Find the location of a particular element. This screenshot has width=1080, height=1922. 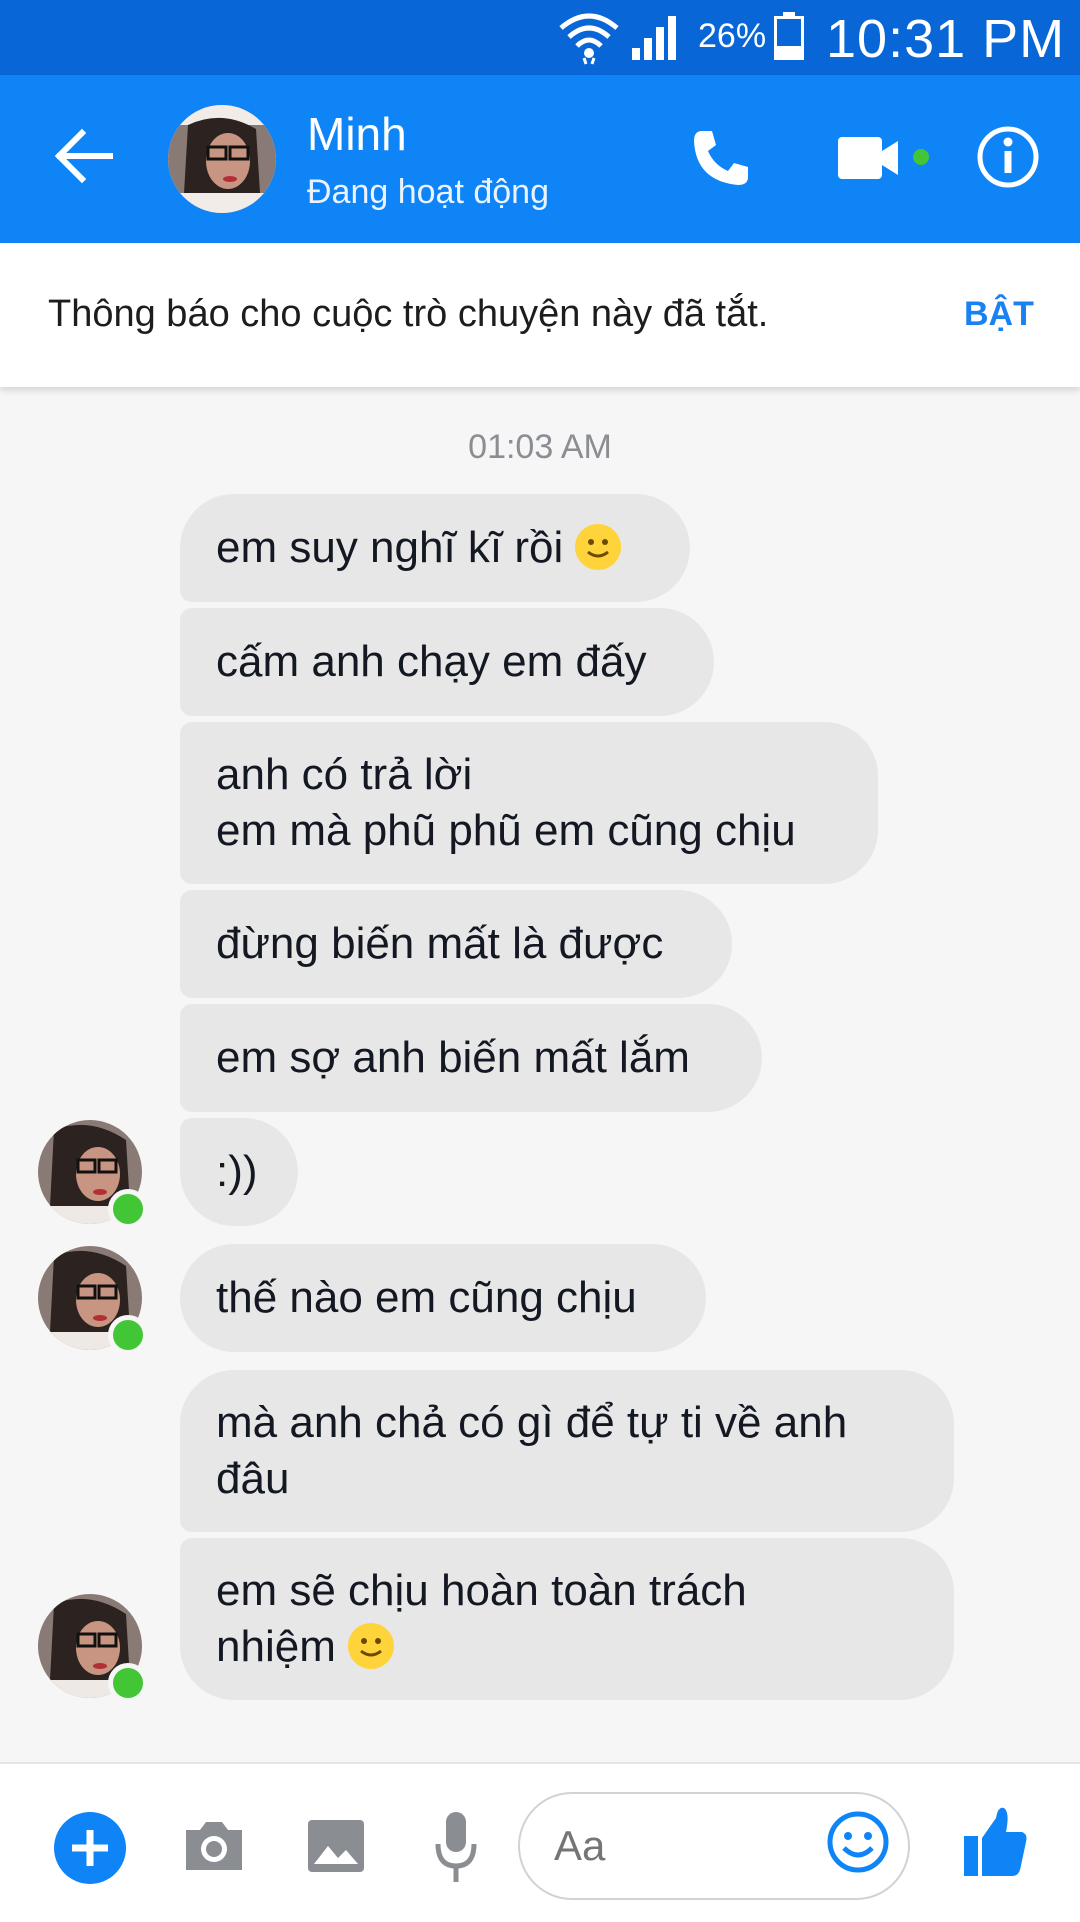

message-bubble: thế nào em cũng chịu is located at coordinates (443, 1298).